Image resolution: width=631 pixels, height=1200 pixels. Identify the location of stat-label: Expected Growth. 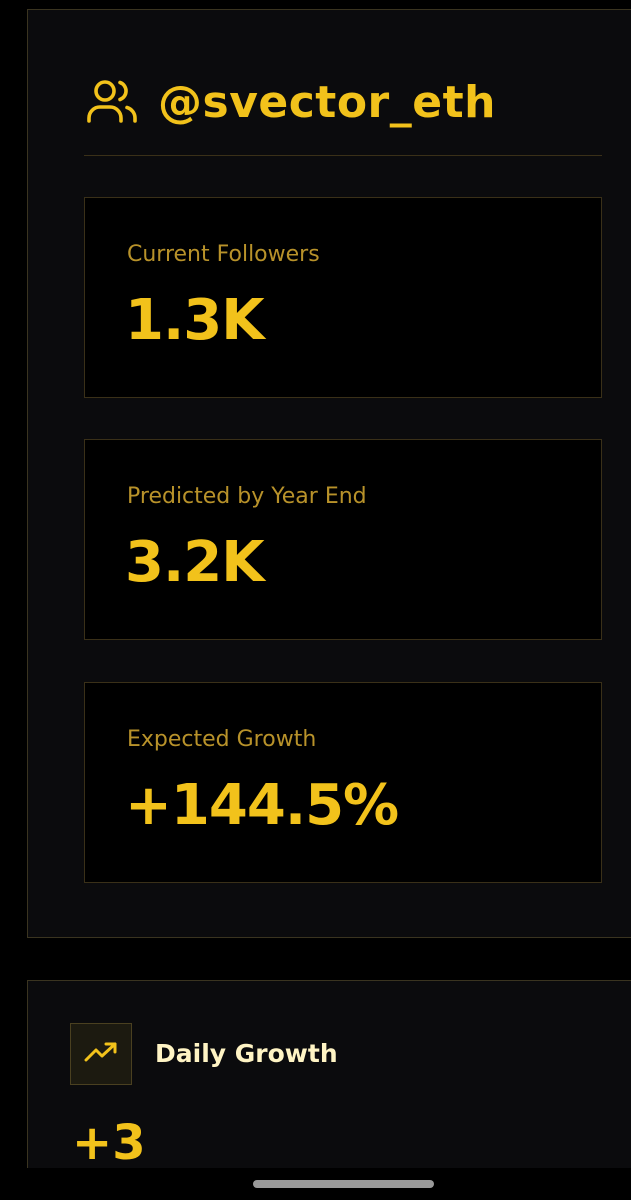
(222, 739).